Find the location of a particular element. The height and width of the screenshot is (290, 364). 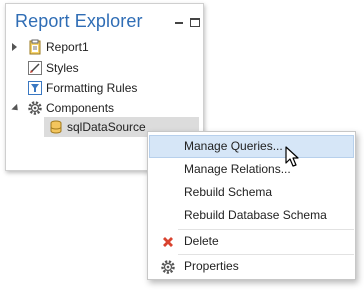

menu-item-delete: Delete is located at coordinates (251, 241).